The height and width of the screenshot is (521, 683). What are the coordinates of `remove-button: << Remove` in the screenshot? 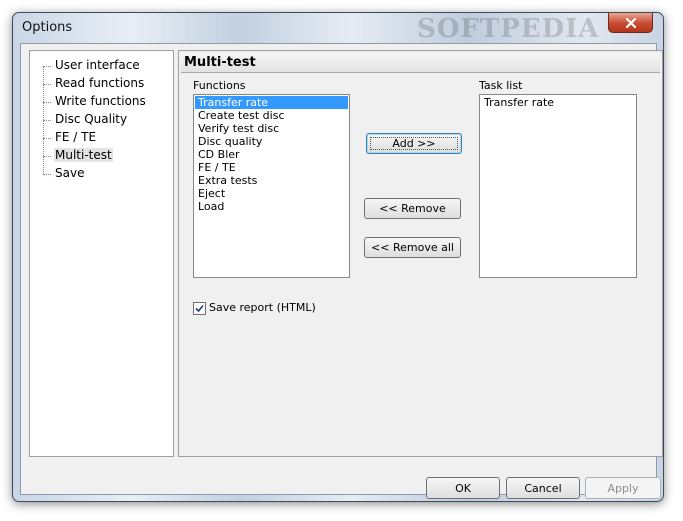 It's located at (412, 208).